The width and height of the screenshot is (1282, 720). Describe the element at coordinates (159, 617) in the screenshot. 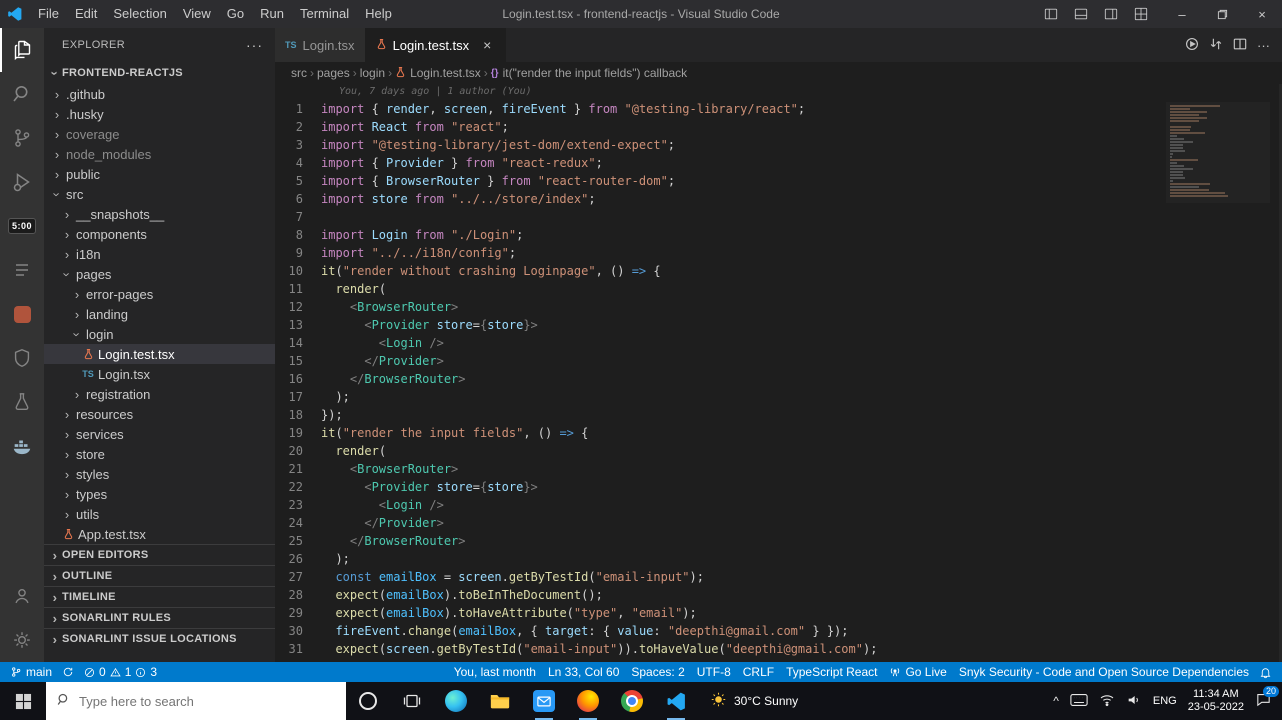

I see `section-sonarlint-rules: › SONARLINT RULES` at that location.